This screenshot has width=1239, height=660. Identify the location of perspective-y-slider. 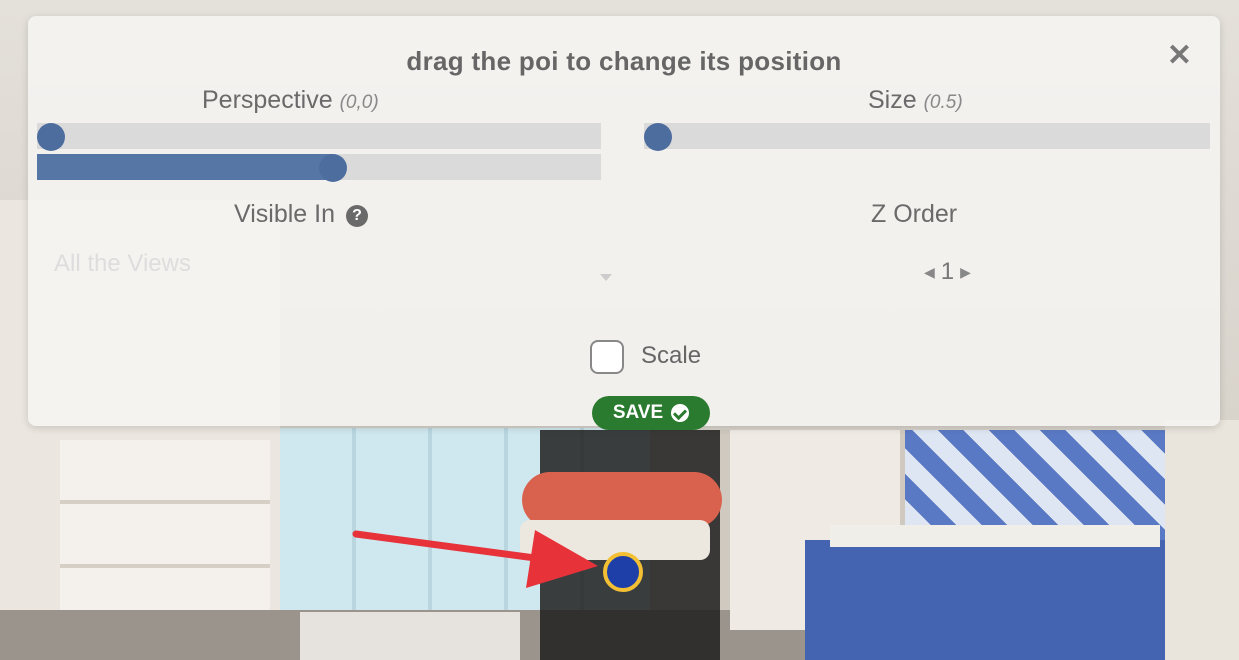
(319, 168).